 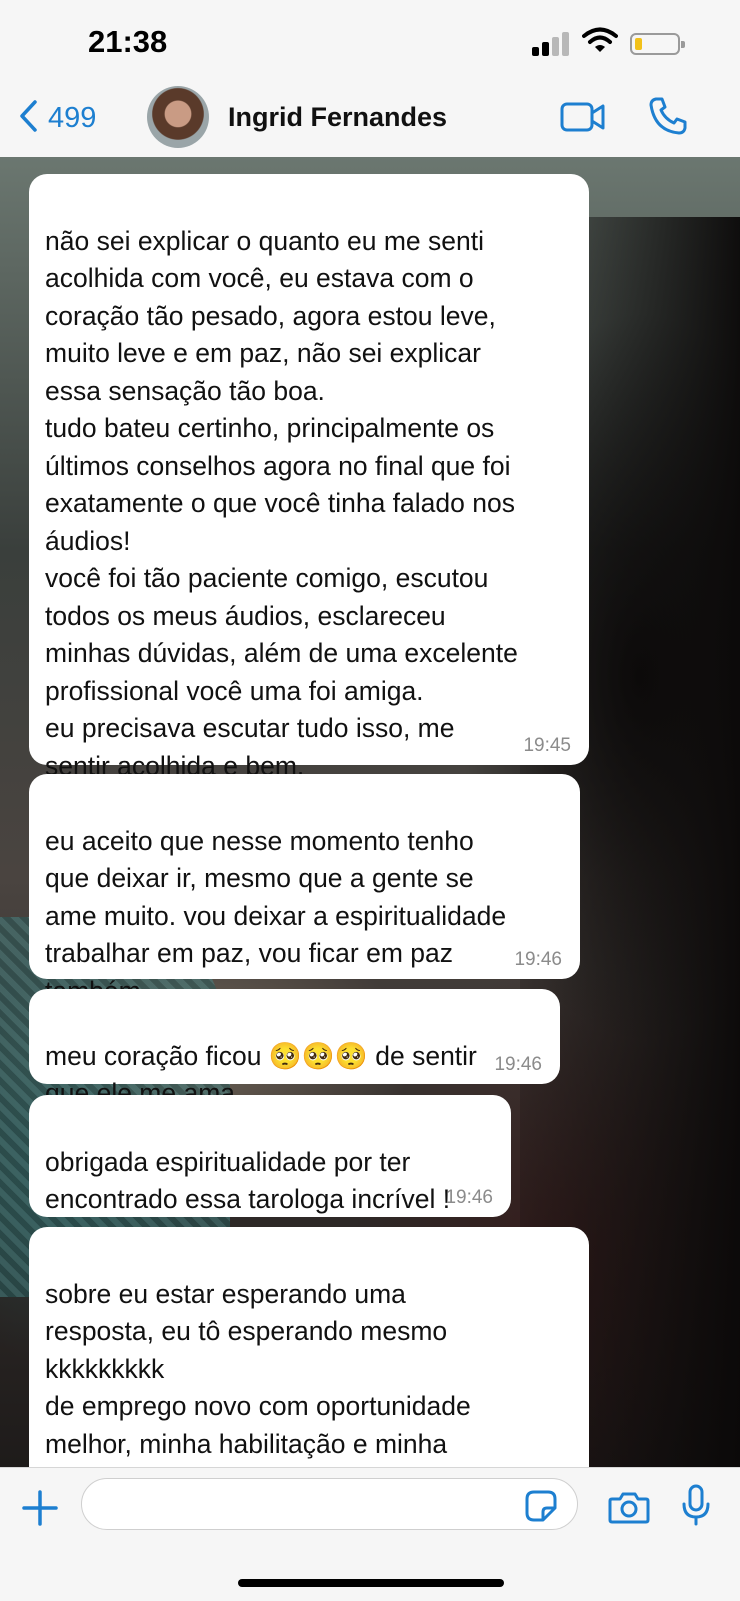 What do you see at coordinates (552, 43) in the screenshot?
I see `cellular-signal-icon` at bounding box center [552, 43].